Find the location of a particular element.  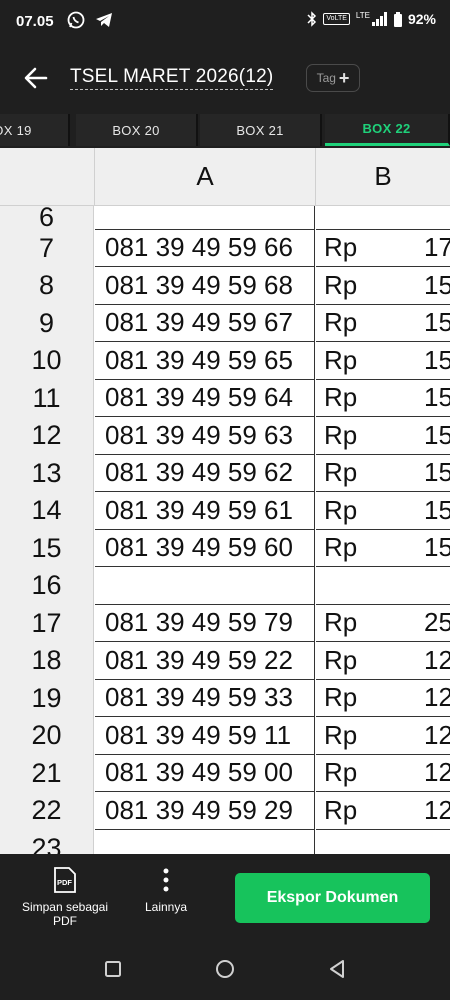

cell-a: 081 39 49 59 64 is located at coordinates (205, 398).